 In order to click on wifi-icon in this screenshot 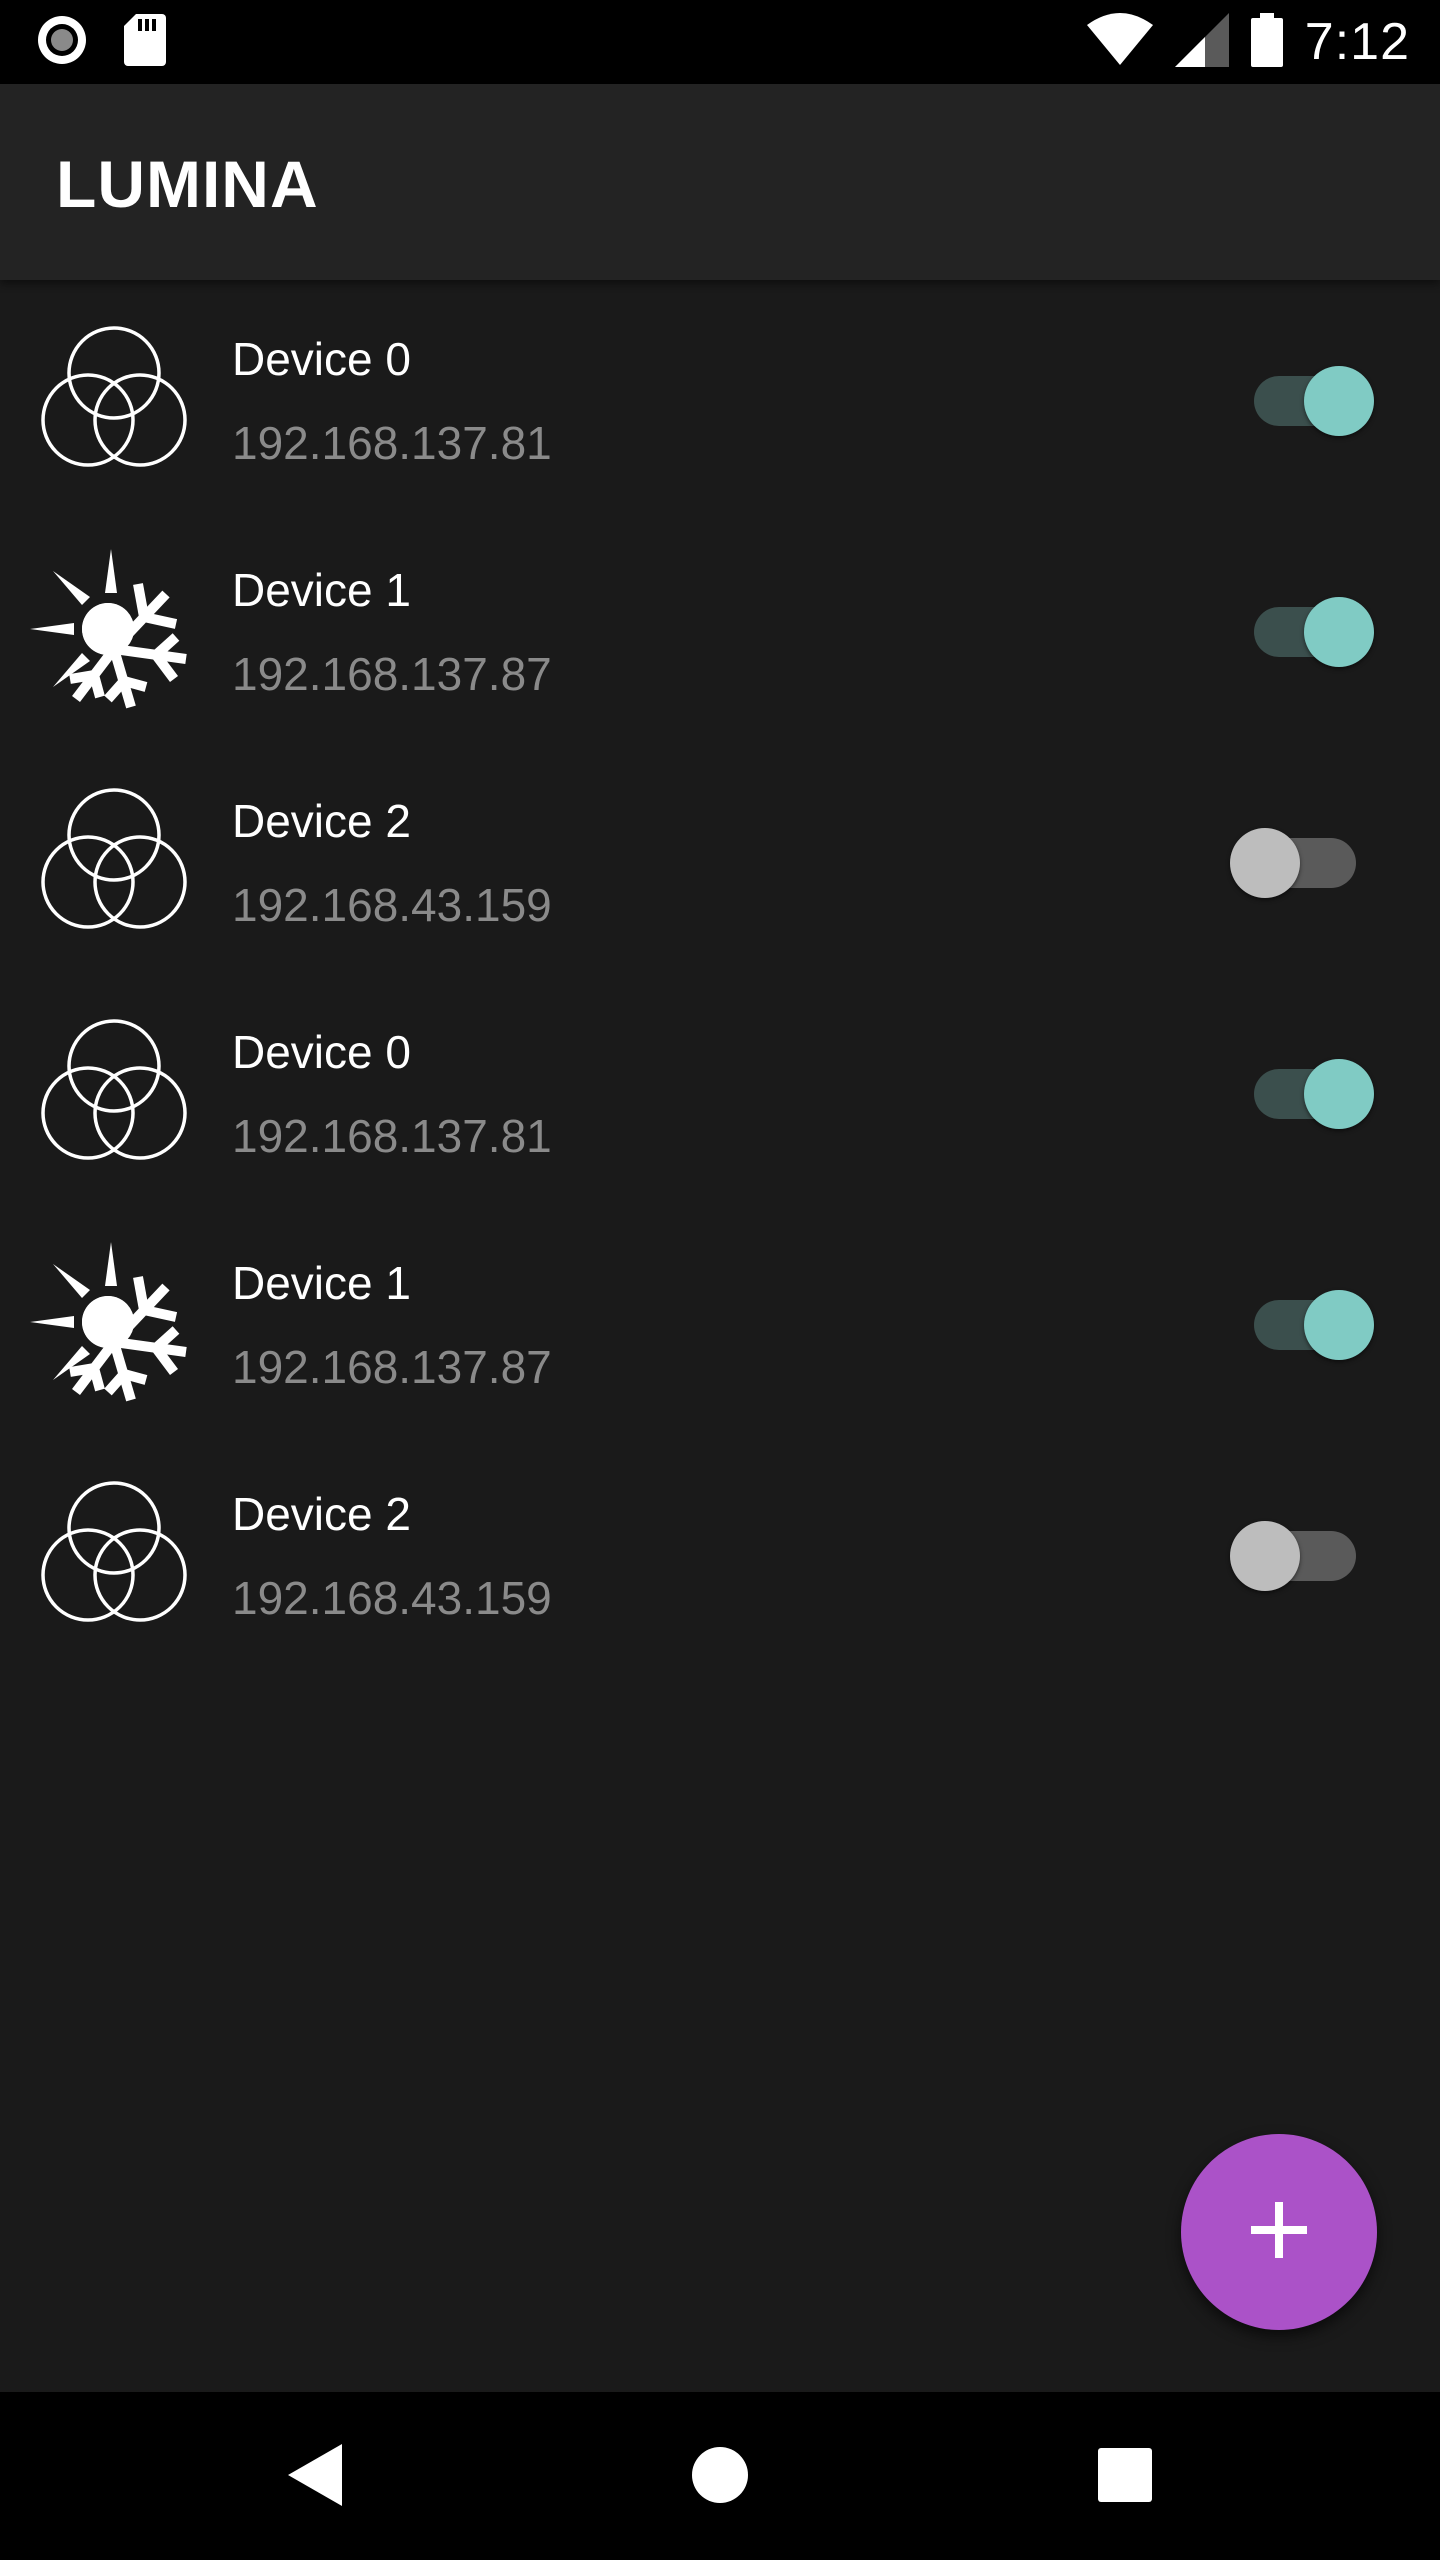, I will do `click(1119, 42)`.